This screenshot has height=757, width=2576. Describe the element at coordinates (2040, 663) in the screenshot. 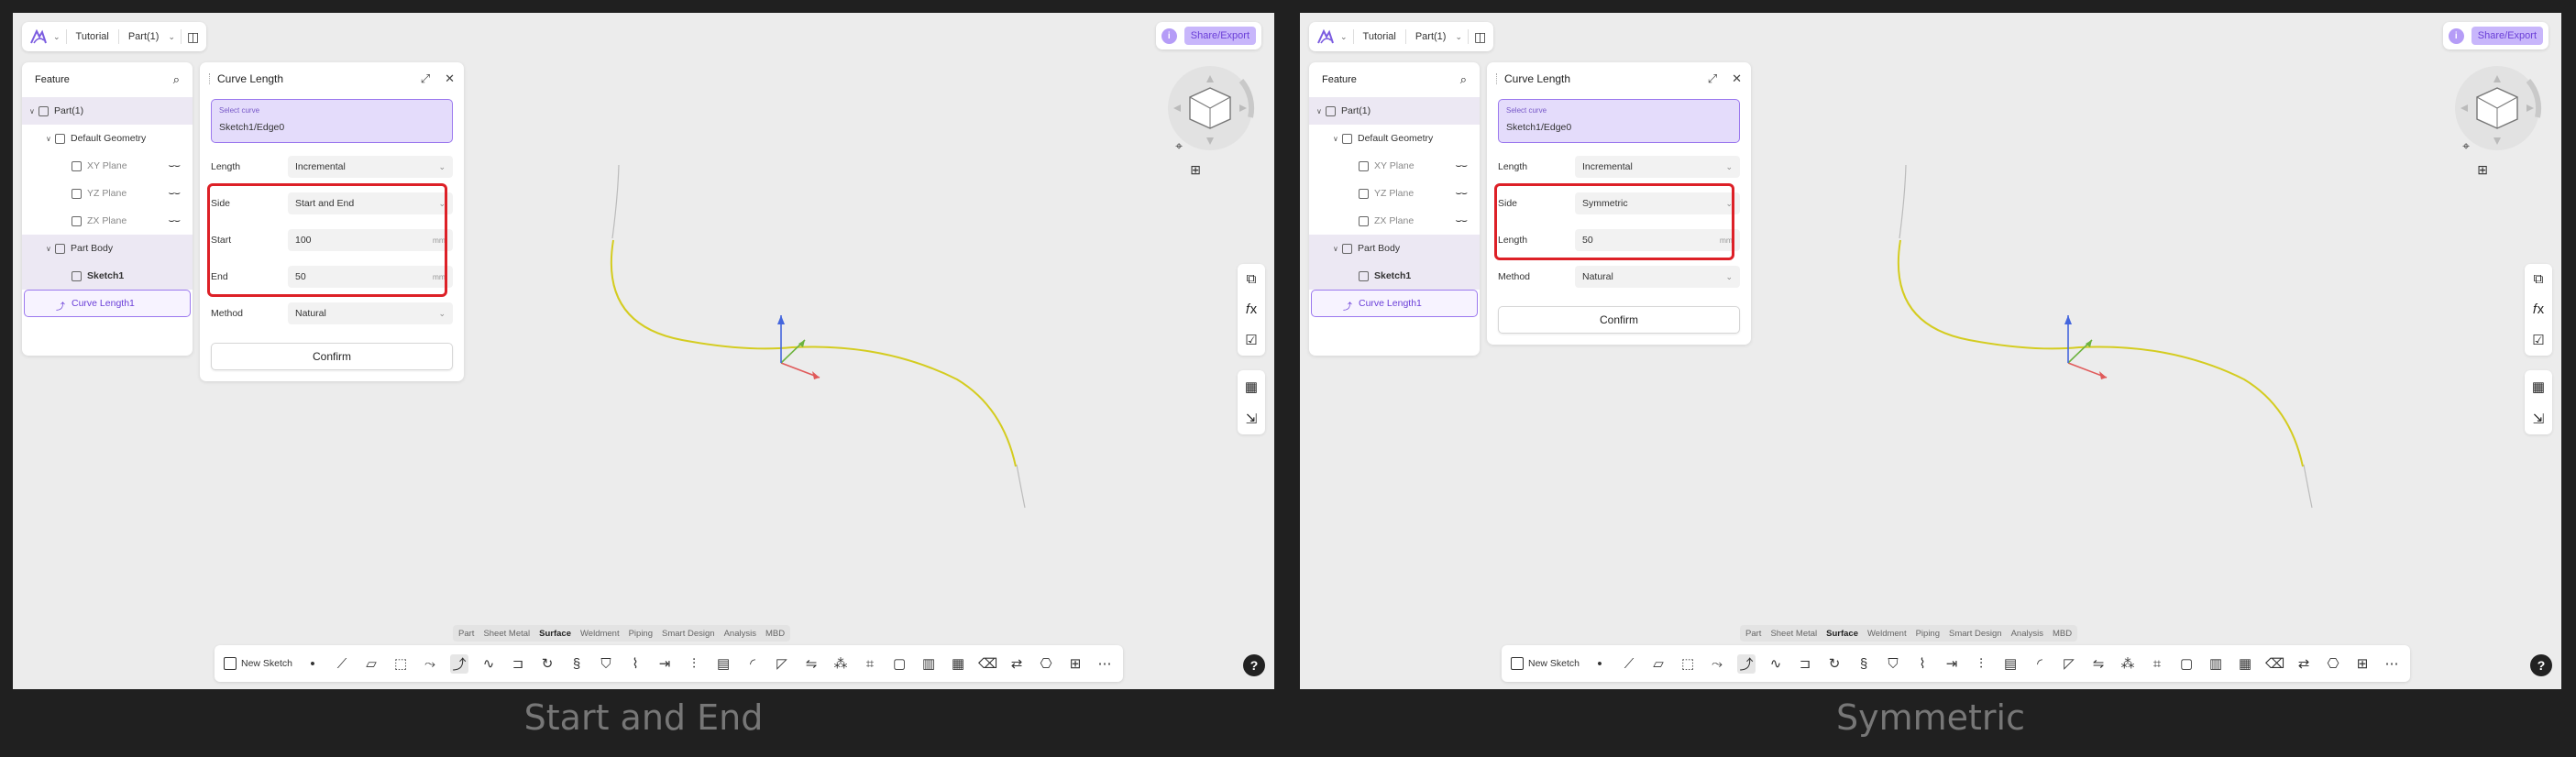

I see `fillet-icon: ◜` at that location.